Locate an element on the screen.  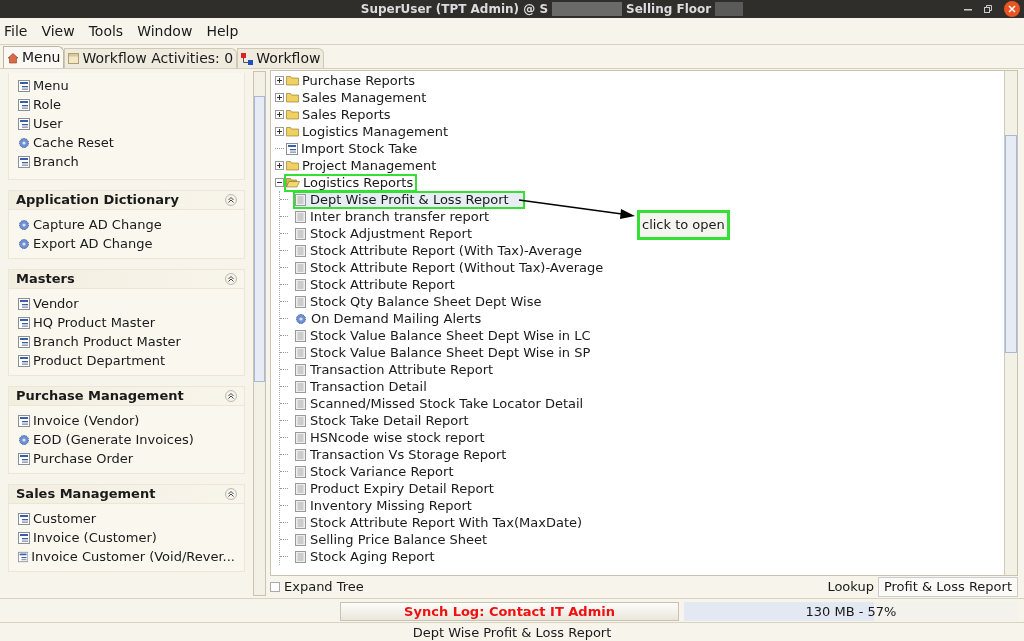
close-icon is located at coordinates (1012, 9).